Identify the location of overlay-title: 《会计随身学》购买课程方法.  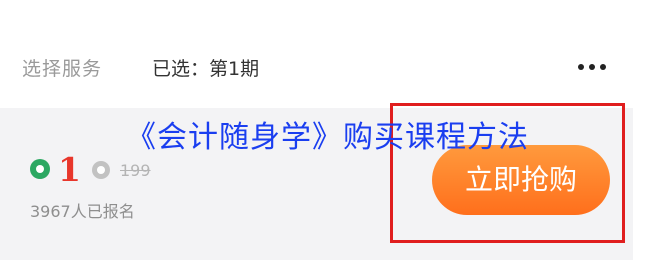
(327, 137).